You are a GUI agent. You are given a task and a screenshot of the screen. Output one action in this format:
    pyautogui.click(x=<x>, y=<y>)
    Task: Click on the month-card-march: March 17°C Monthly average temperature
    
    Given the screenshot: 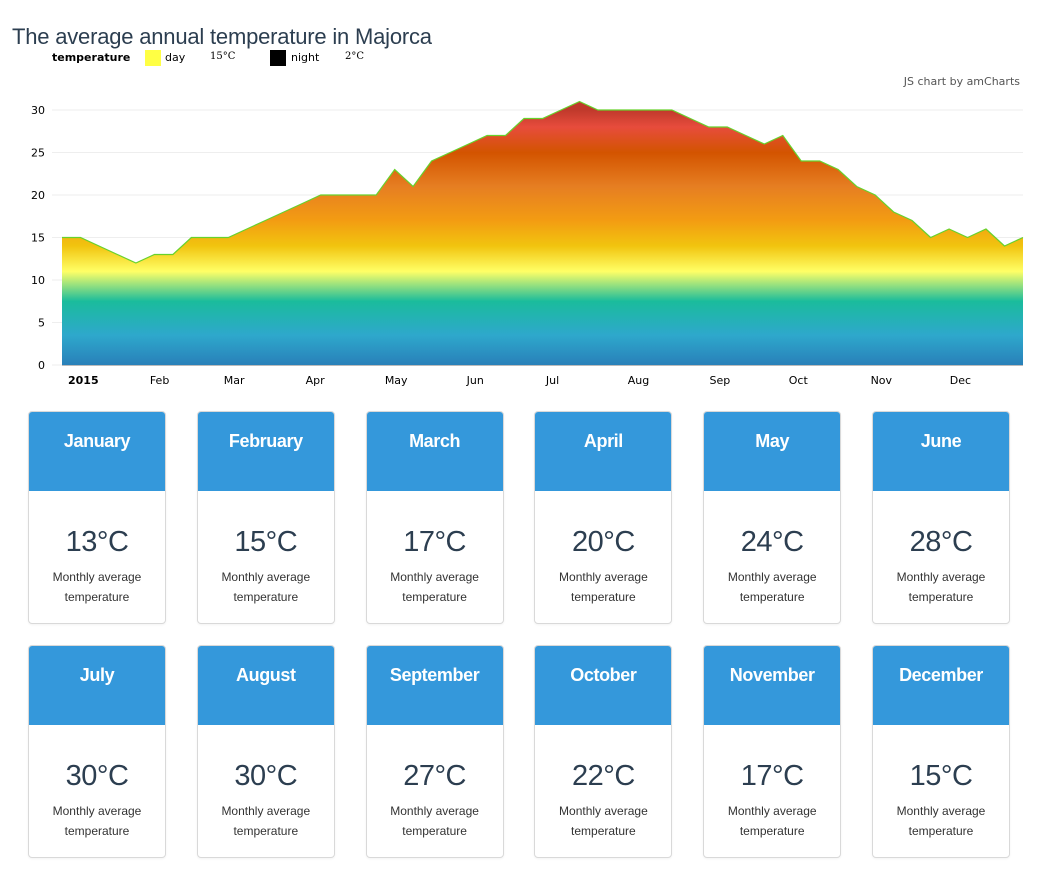 What is the action you would take?
    pyautogui.click(x=434, y=517)
    